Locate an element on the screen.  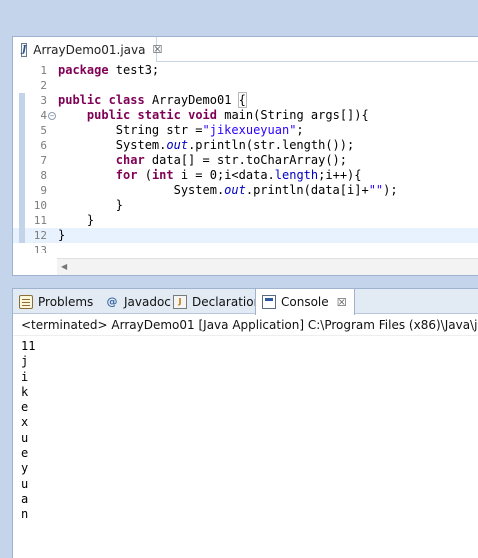
editor-tab-arraydemo01: J ArrayDemo01.java ☒ is located at coordinates (87, 49).